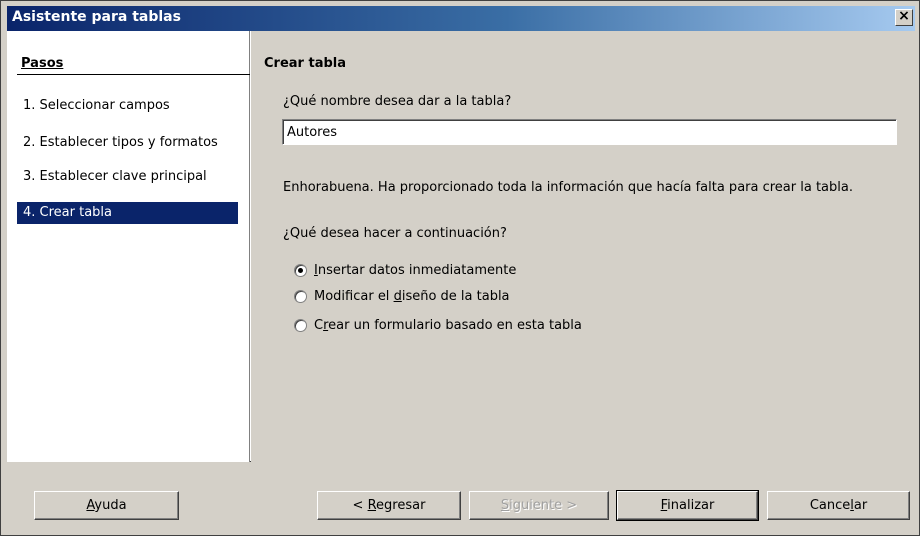  I want to click on option-label: Crear un formulario basado en esta tabla, so click(448, 325).